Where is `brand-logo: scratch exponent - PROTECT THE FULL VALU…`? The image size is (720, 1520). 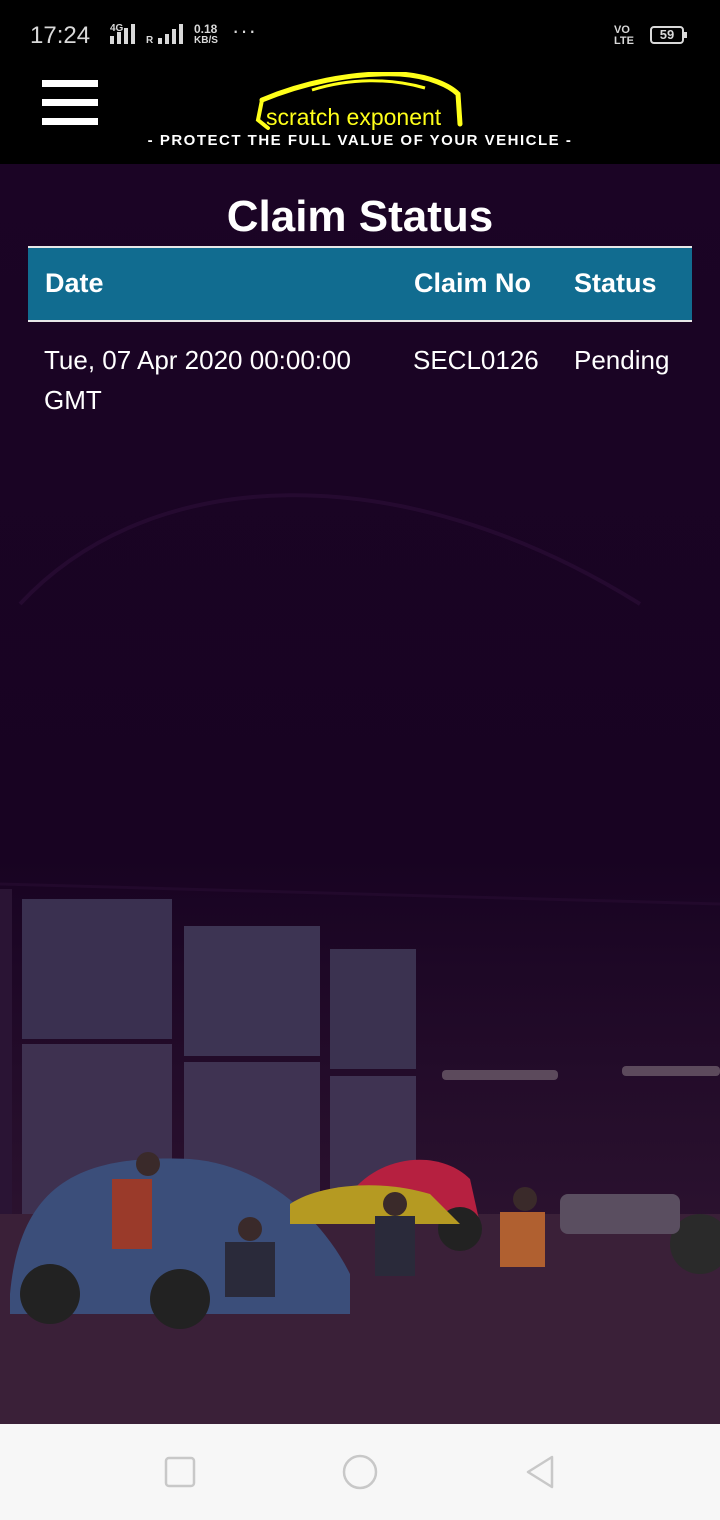
brand-logo: scratch exponent - PROTECT THE FULL VALU… is located at coordinates (360, 117).